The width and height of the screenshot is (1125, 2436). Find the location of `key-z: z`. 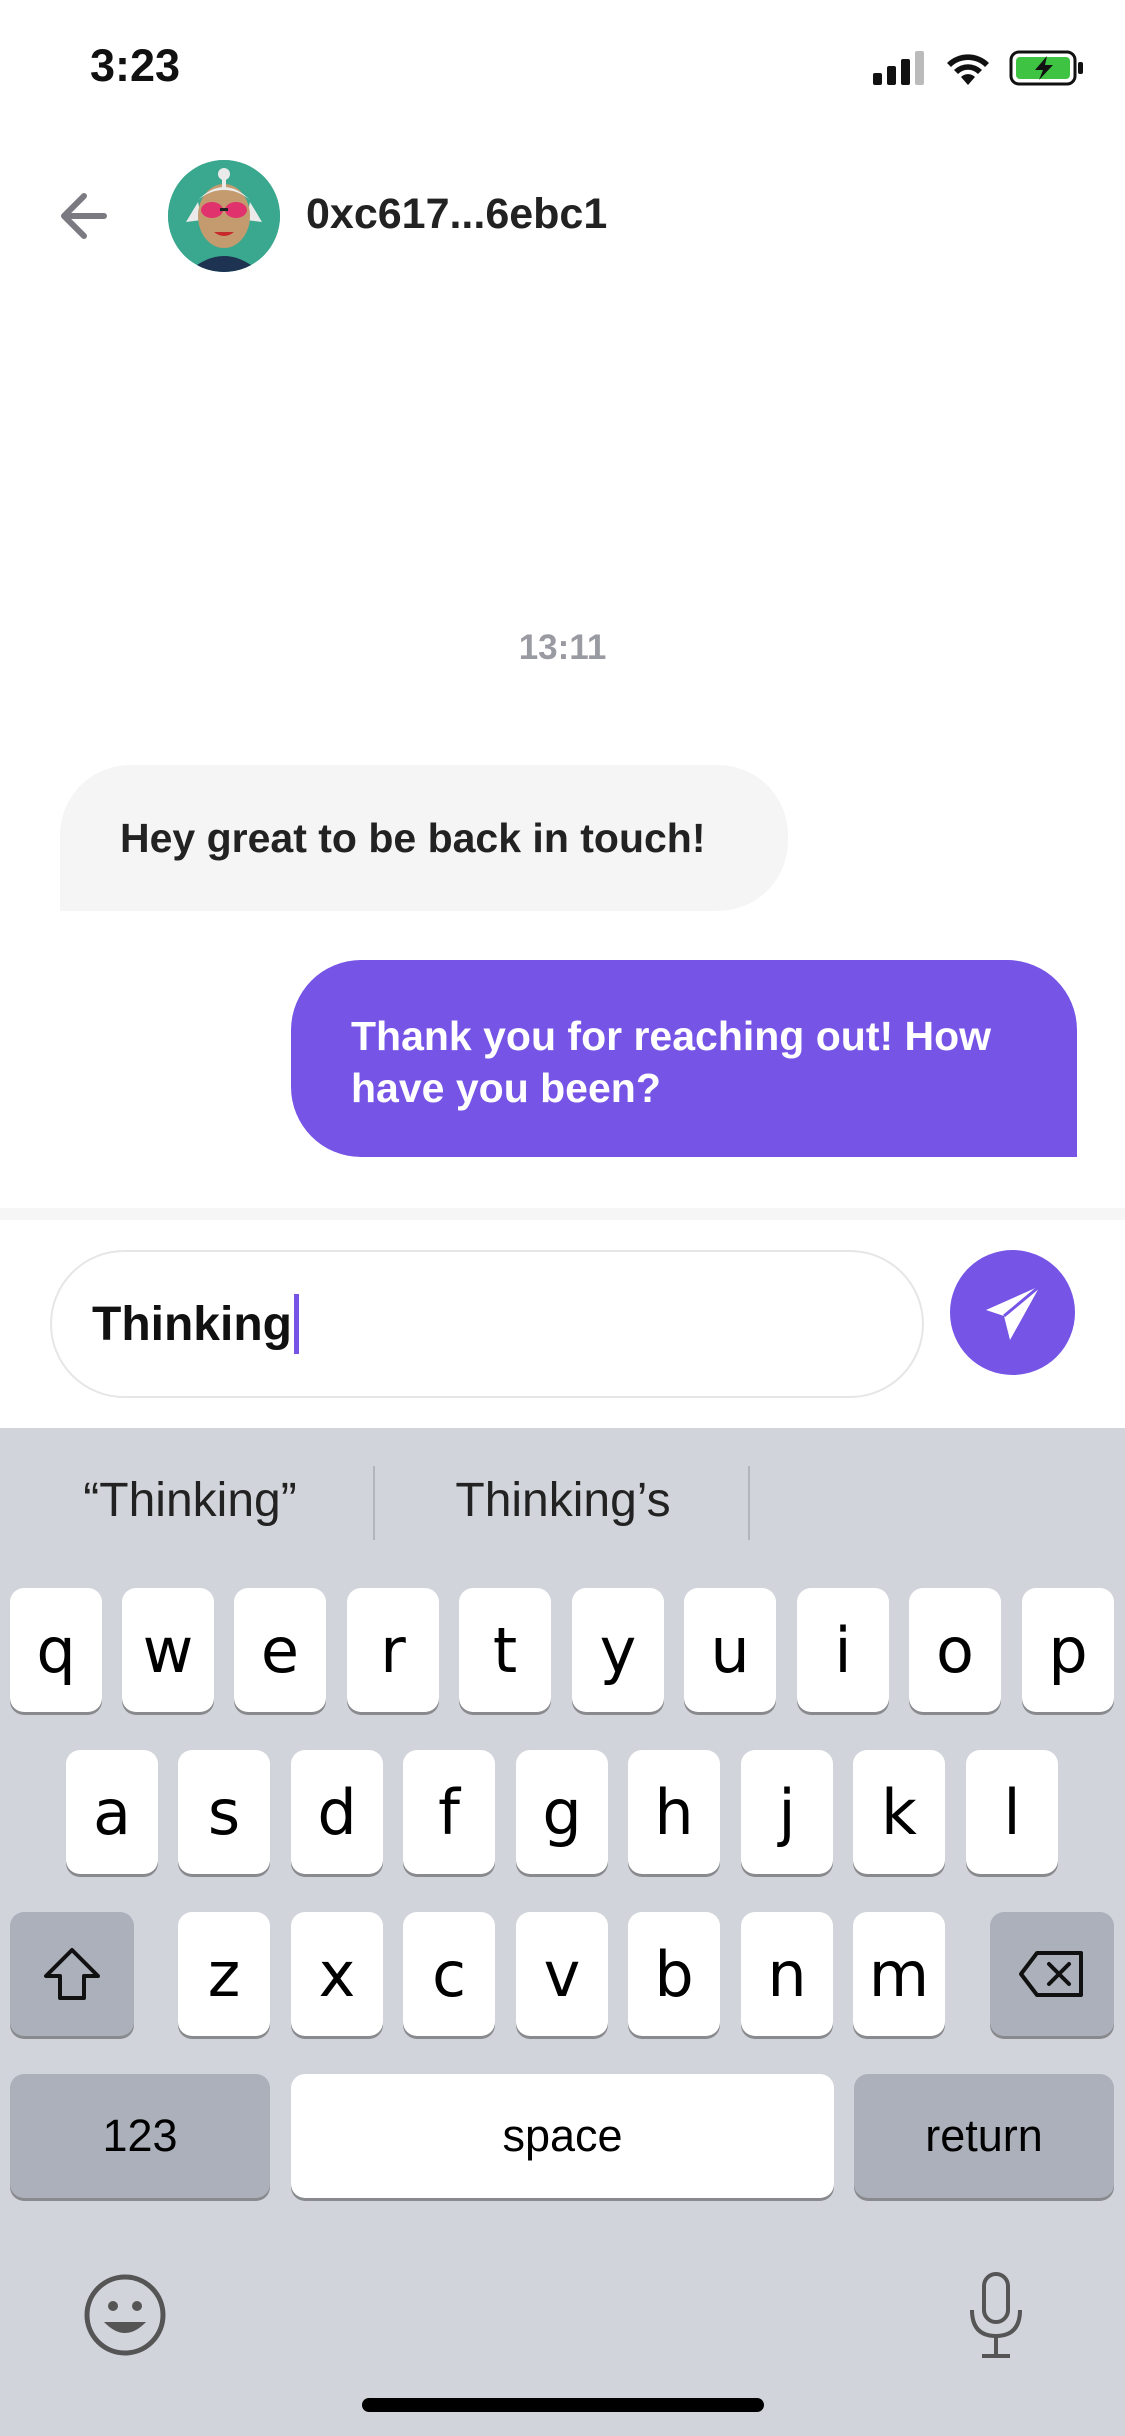

key-z: z is located at coordinates (224, 1974).